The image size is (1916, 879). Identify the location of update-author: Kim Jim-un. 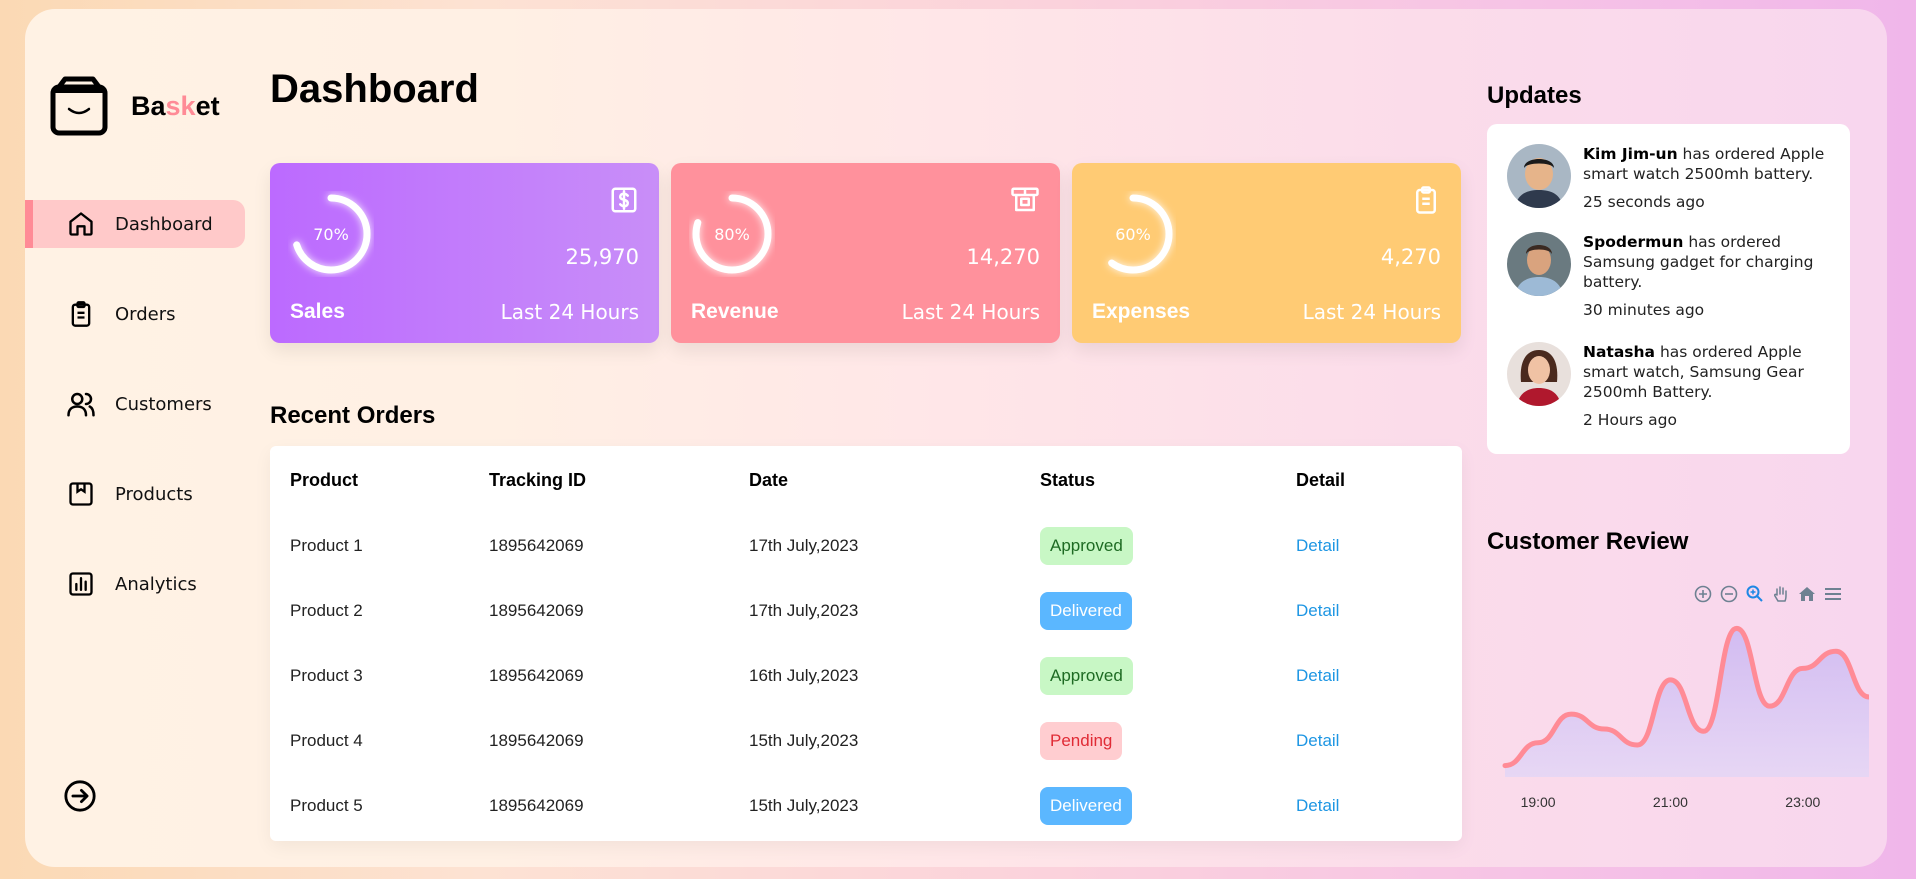
(1630, 154).